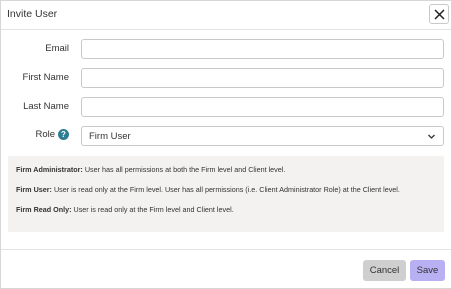 The width and height of the screenshot is (452, 289). Describe the element at coordinates (32, 14) in the screenshot. I see `dialog-title: Invite User` at that location.